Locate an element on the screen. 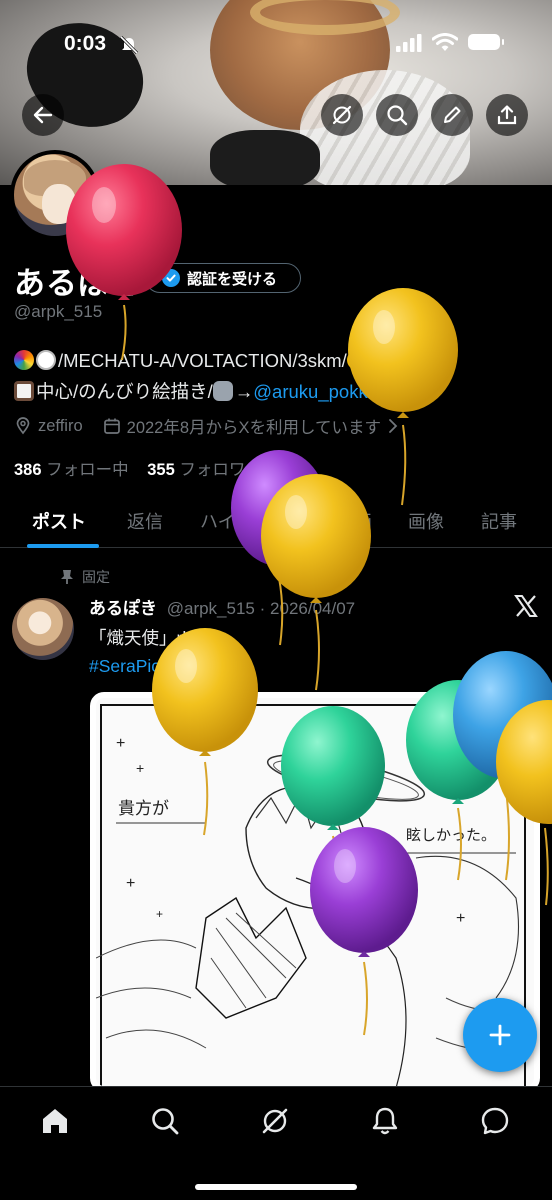 Image resolution: width=552 pixels, height=1200 pixels. back-arrow-icon is located at coordinates (43, 115).